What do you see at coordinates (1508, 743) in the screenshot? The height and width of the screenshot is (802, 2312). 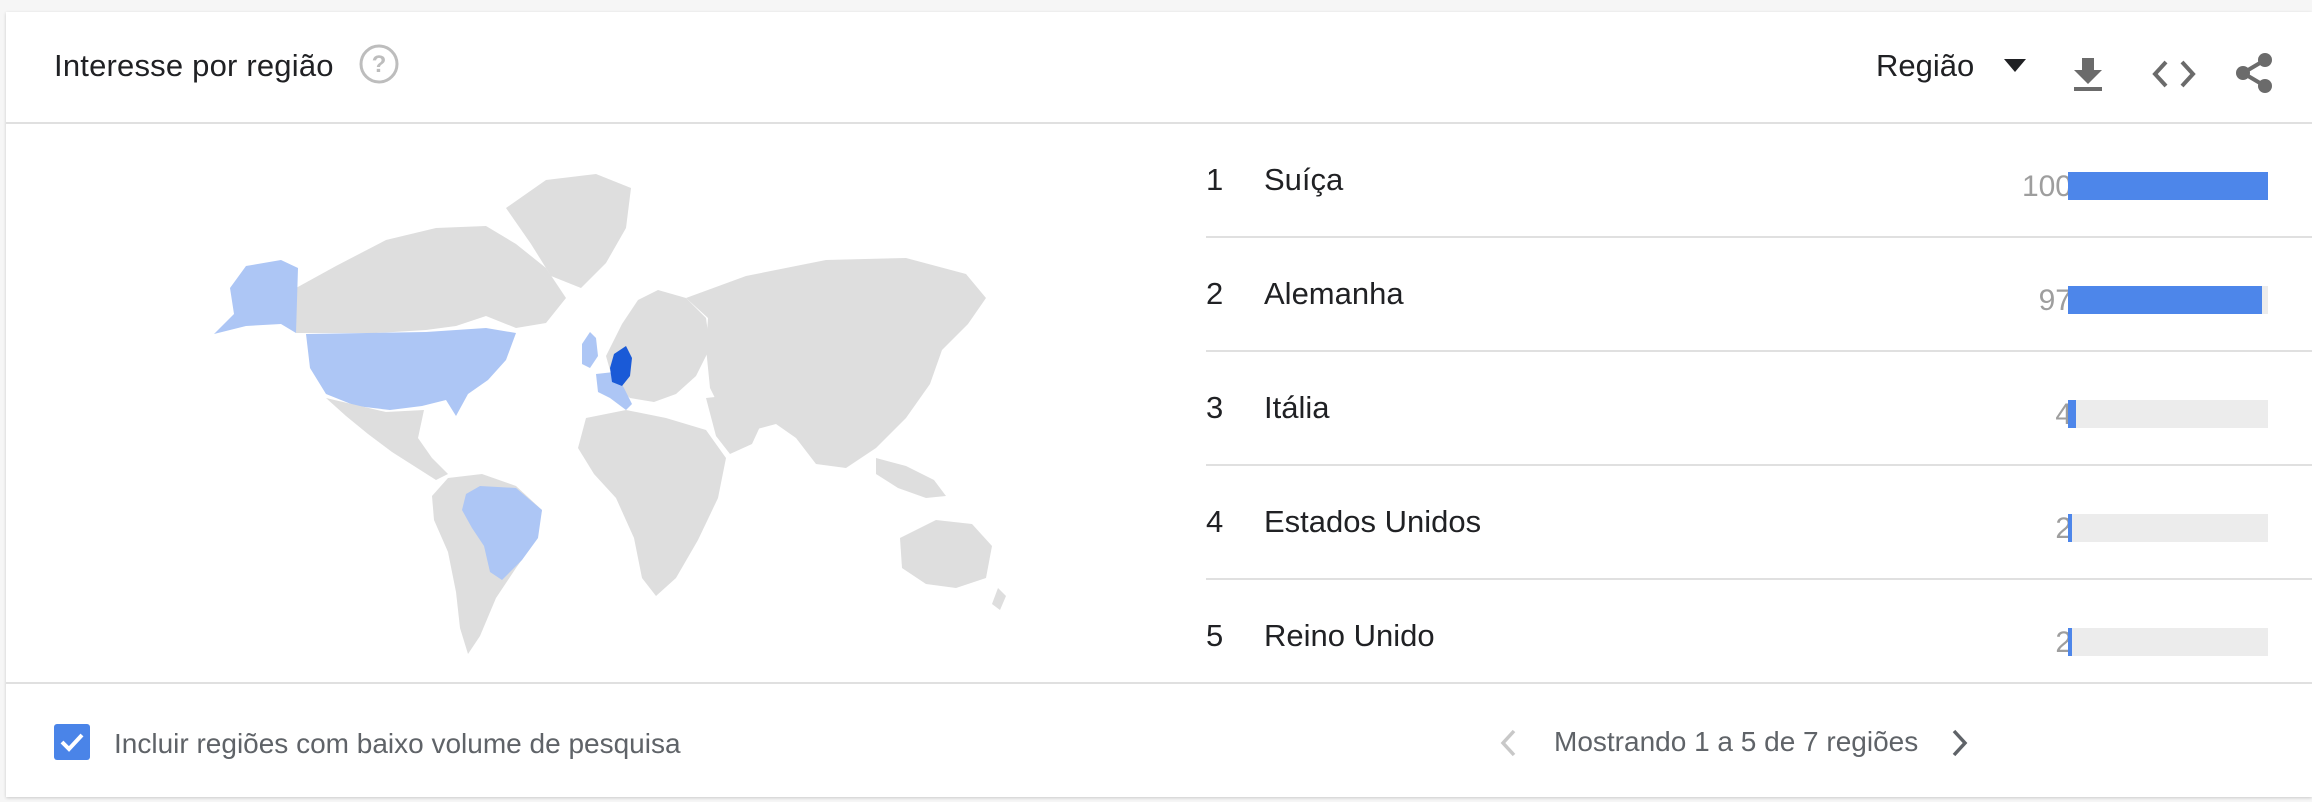 I see `chevron-left-icon` at bounding box center [1508, 743].